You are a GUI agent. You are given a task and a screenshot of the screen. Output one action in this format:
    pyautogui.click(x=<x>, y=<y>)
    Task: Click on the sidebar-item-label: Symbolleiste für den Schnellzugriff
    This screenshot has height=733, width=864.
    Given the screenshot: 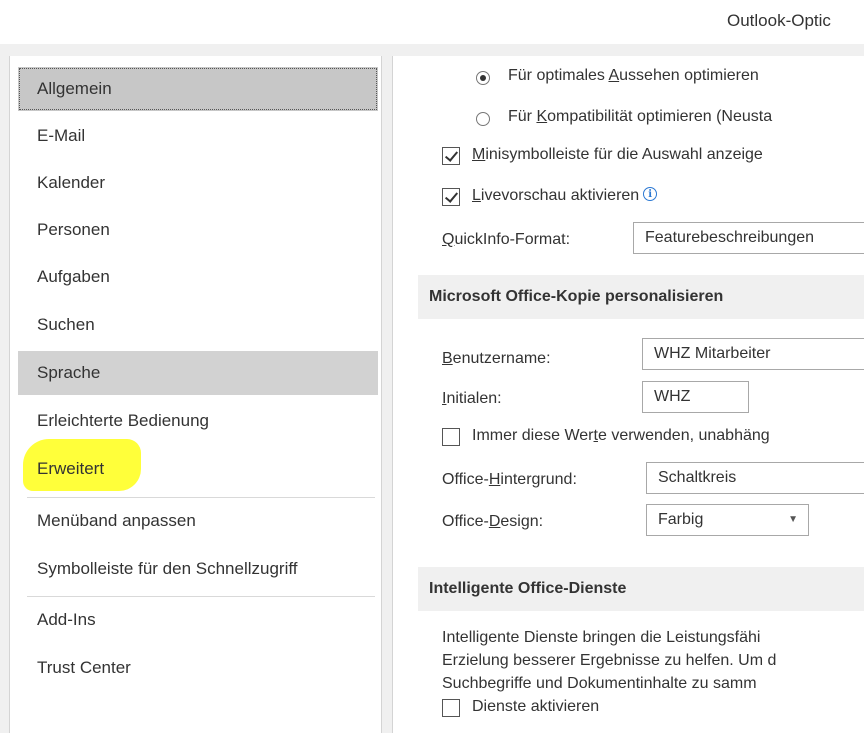 What is the action you would take?
    pyautogui.click(x=167, y=568)
    